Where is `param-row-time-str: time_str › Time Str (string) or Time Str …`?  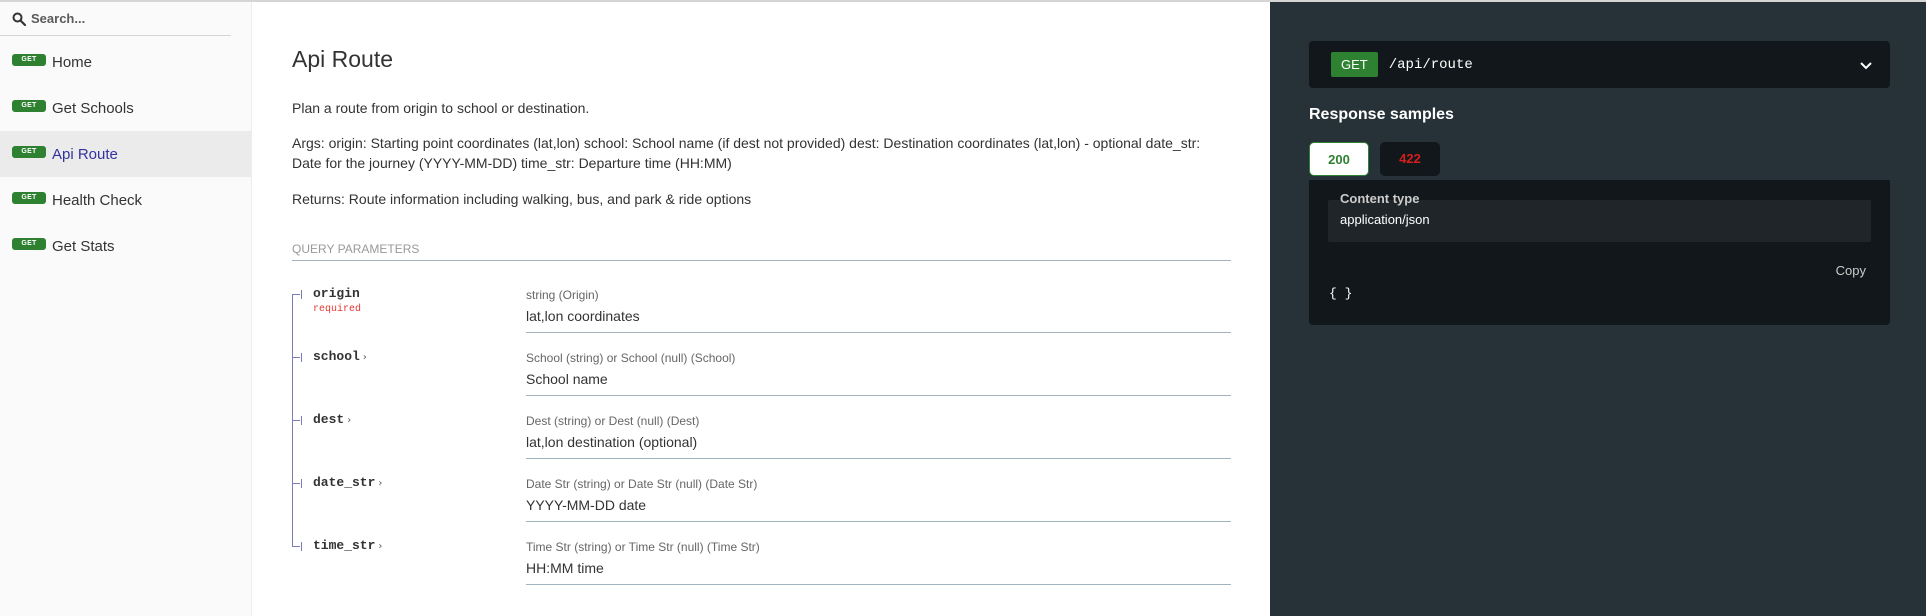
param-row-time-str: time_str › Time Str (string) or Time Str … is located at coordinates (761, 553).